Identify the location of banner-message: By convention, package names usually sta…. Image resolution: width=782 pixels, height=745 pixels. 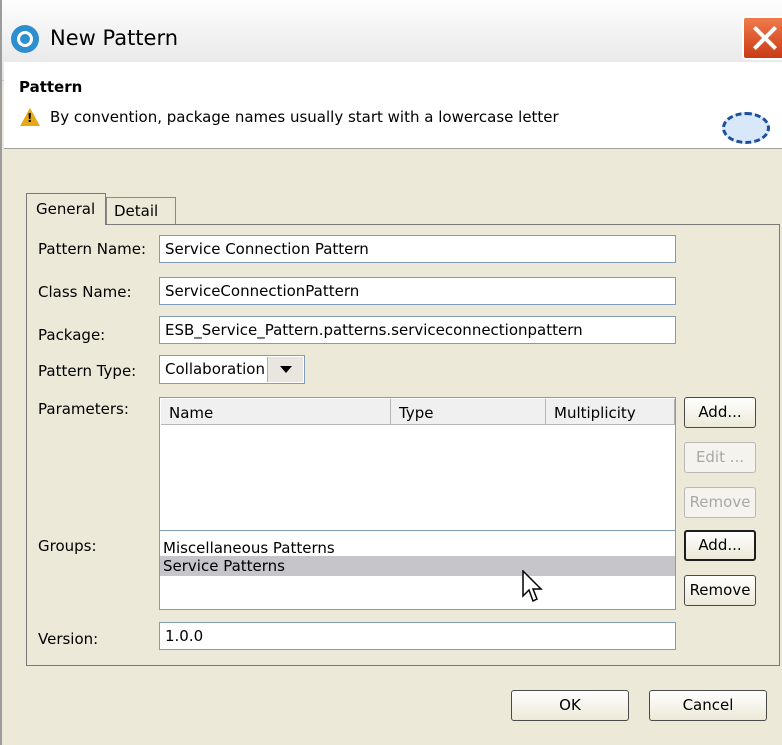
(304, 117).